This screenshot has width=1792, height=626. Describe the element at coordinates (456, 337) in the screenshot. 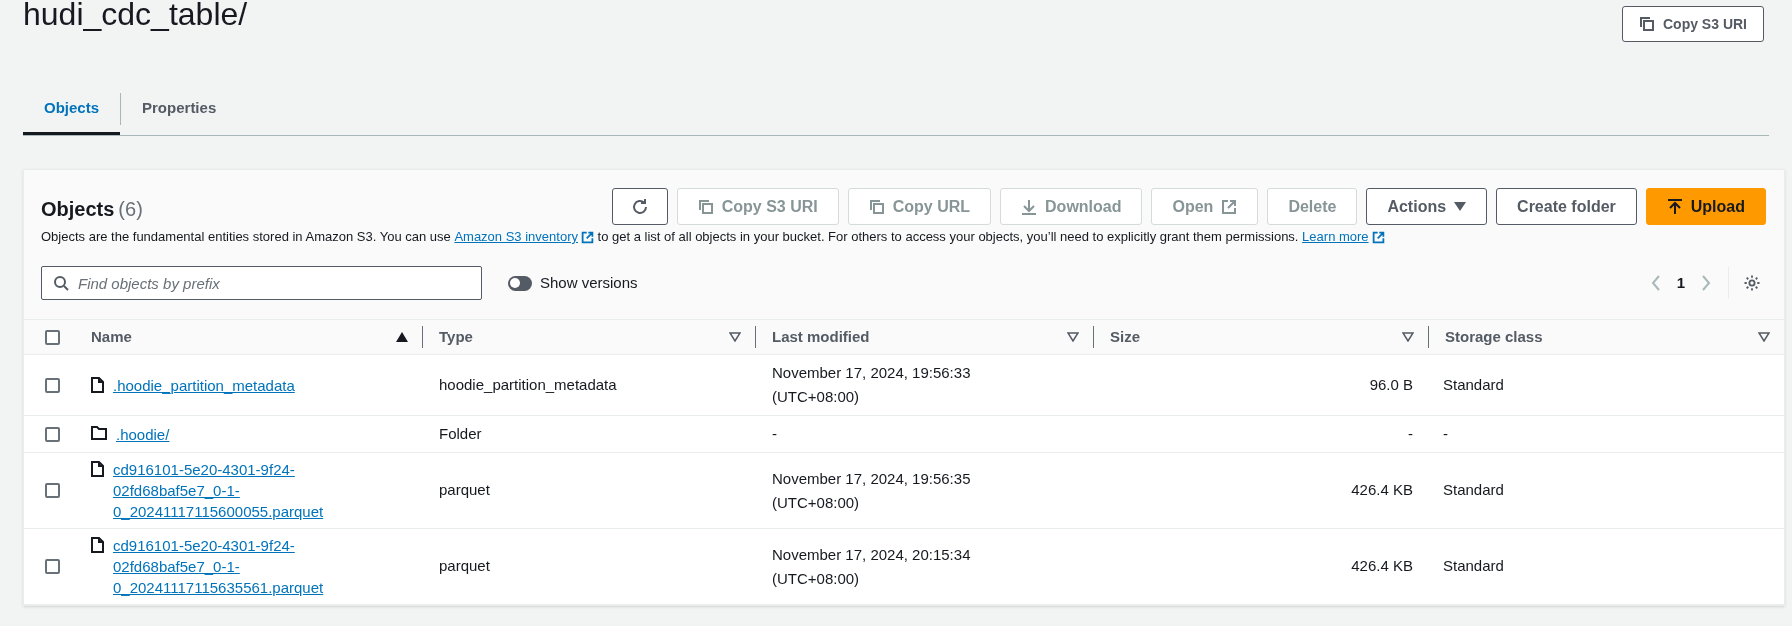

I see `column-header: Type` at that location.